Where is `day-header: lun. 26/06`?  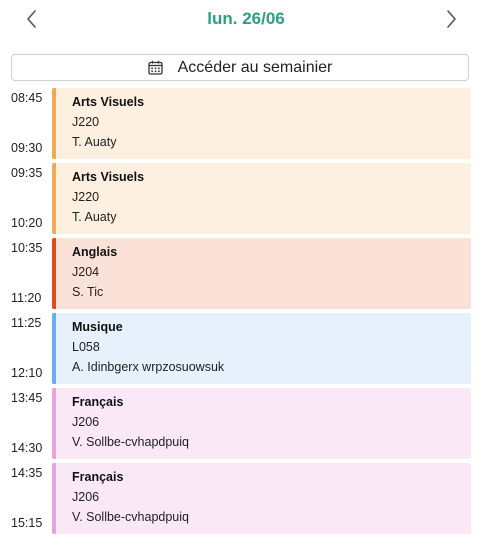 day-header: lun. 26/06 is located at coordinates (246, 19).